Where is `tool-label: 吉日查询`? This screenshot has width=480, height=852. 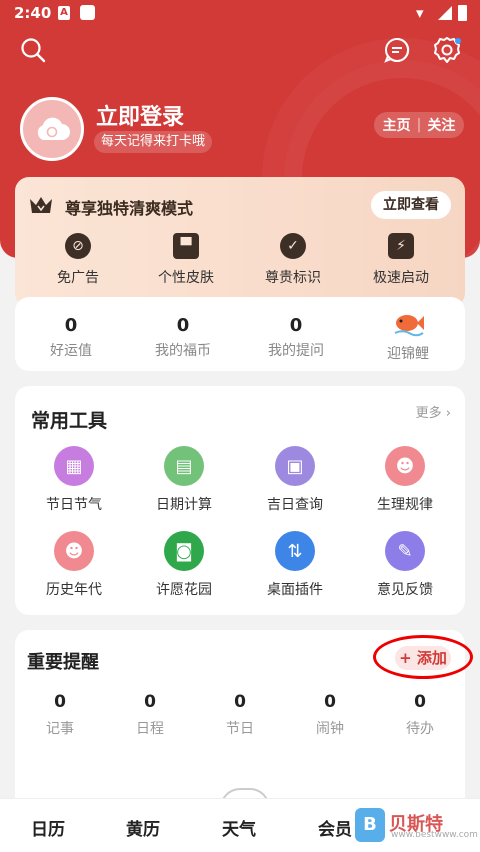 tool-label: 吉日查询 is located at coordinates (295, 505).